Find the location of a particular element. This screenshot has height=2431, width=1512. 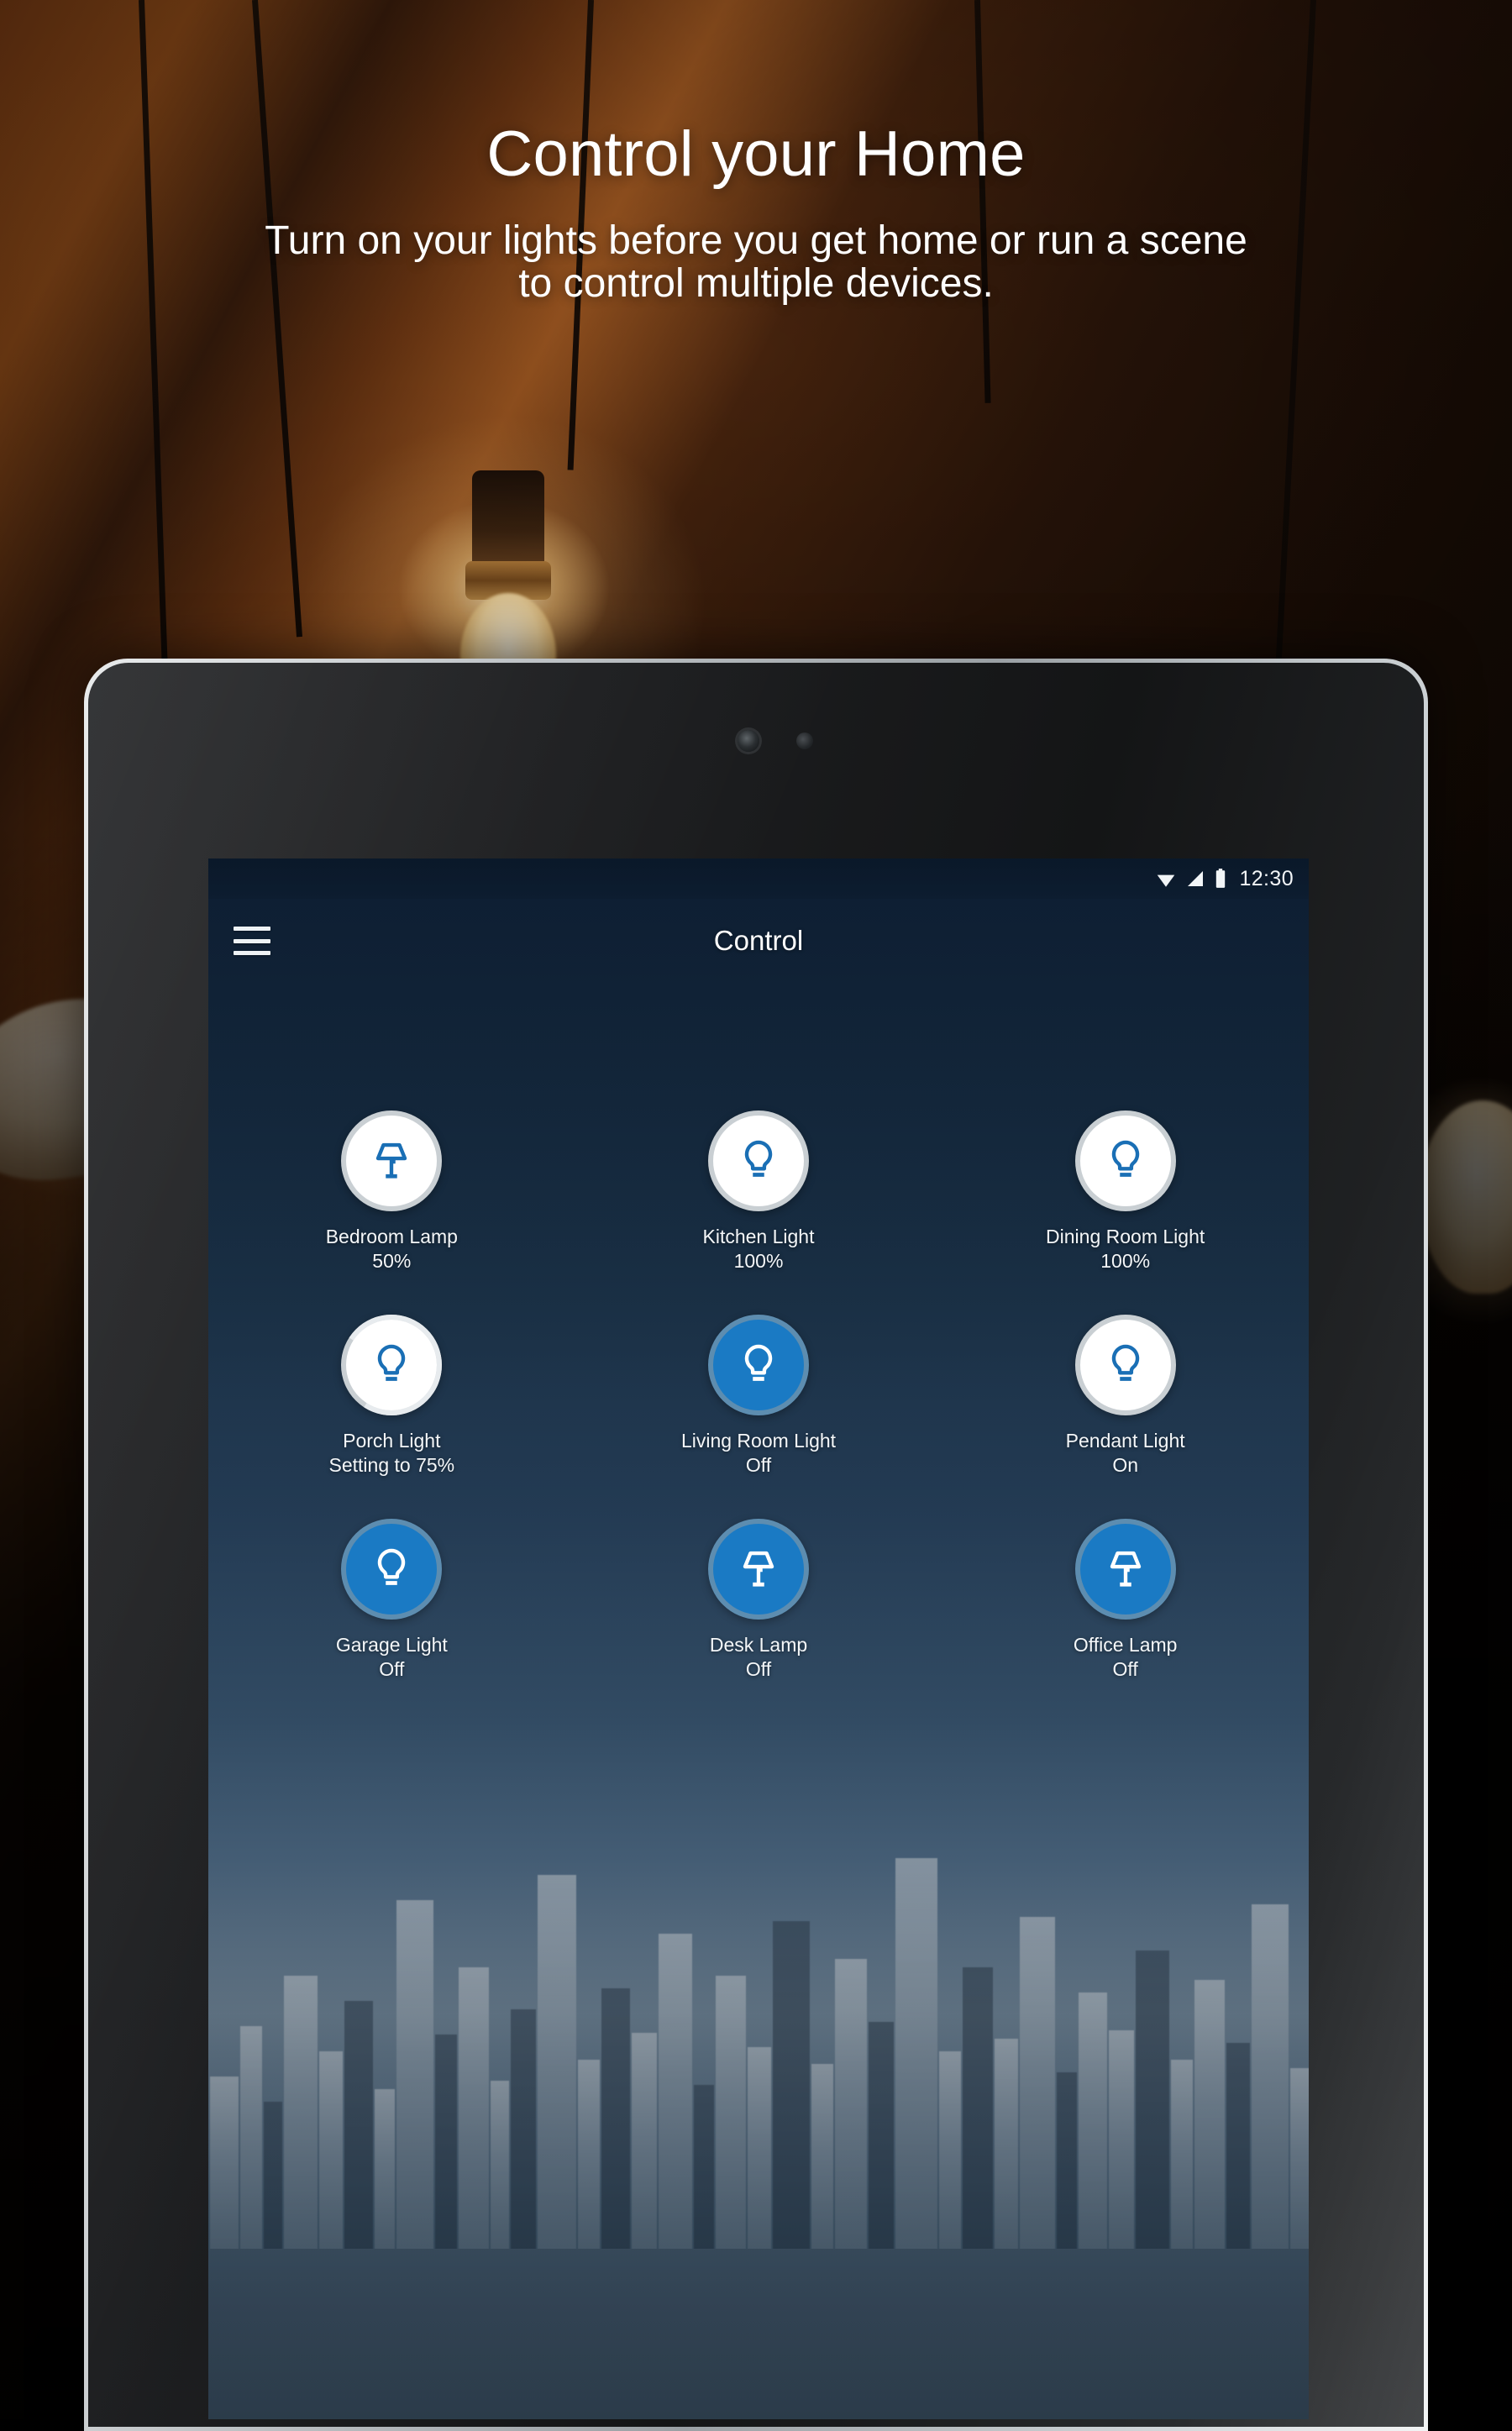

device-tile: Office Lamp Off is located at coordinates (1125, 1600).